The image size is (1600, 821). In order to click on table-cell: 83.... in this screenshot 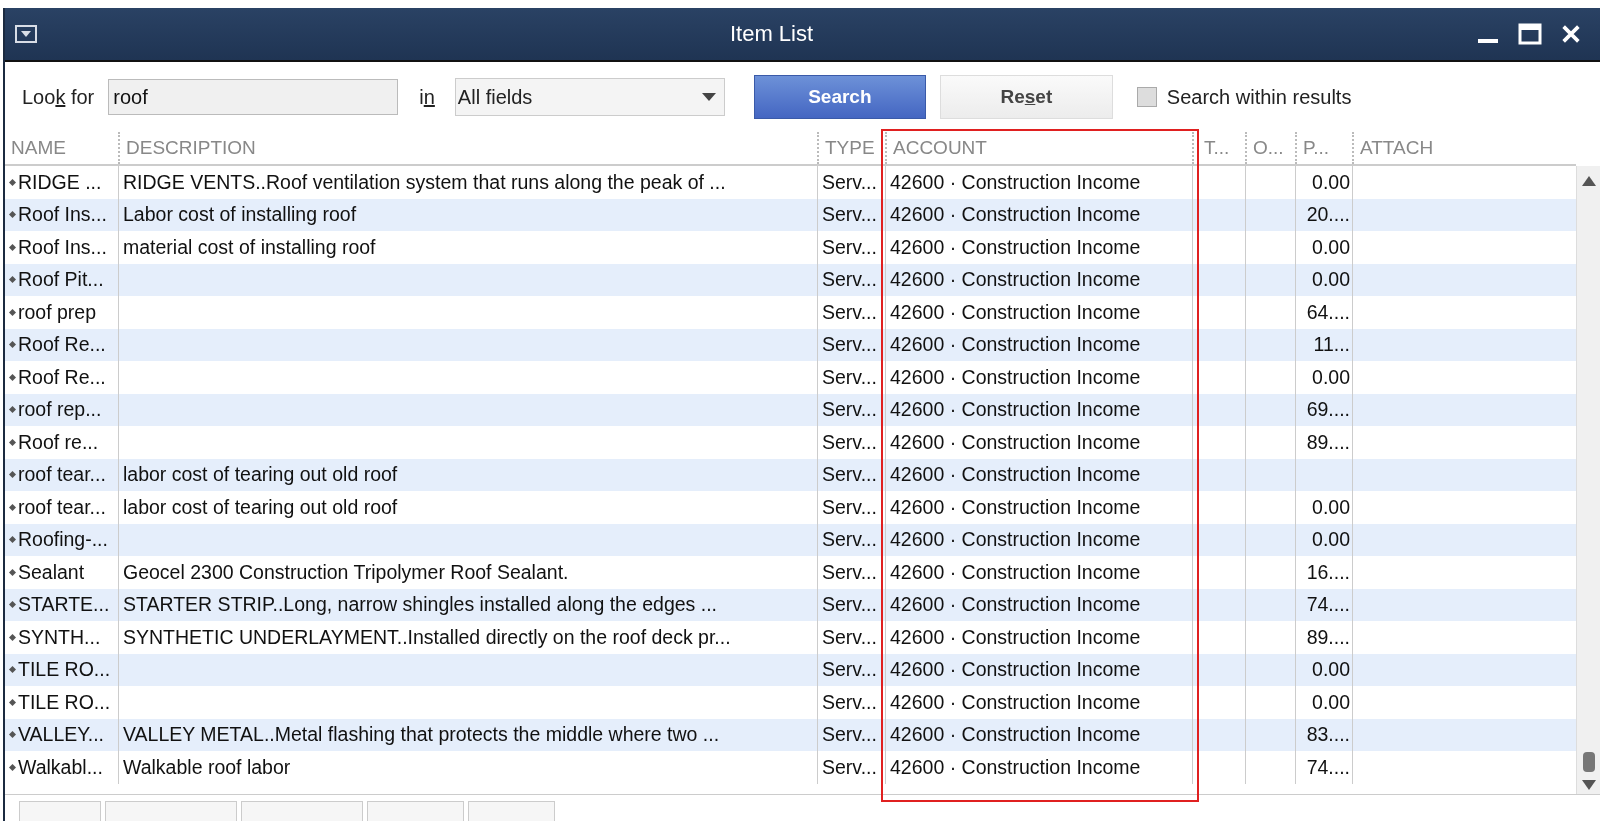, I will do `click(1323, 734)`.